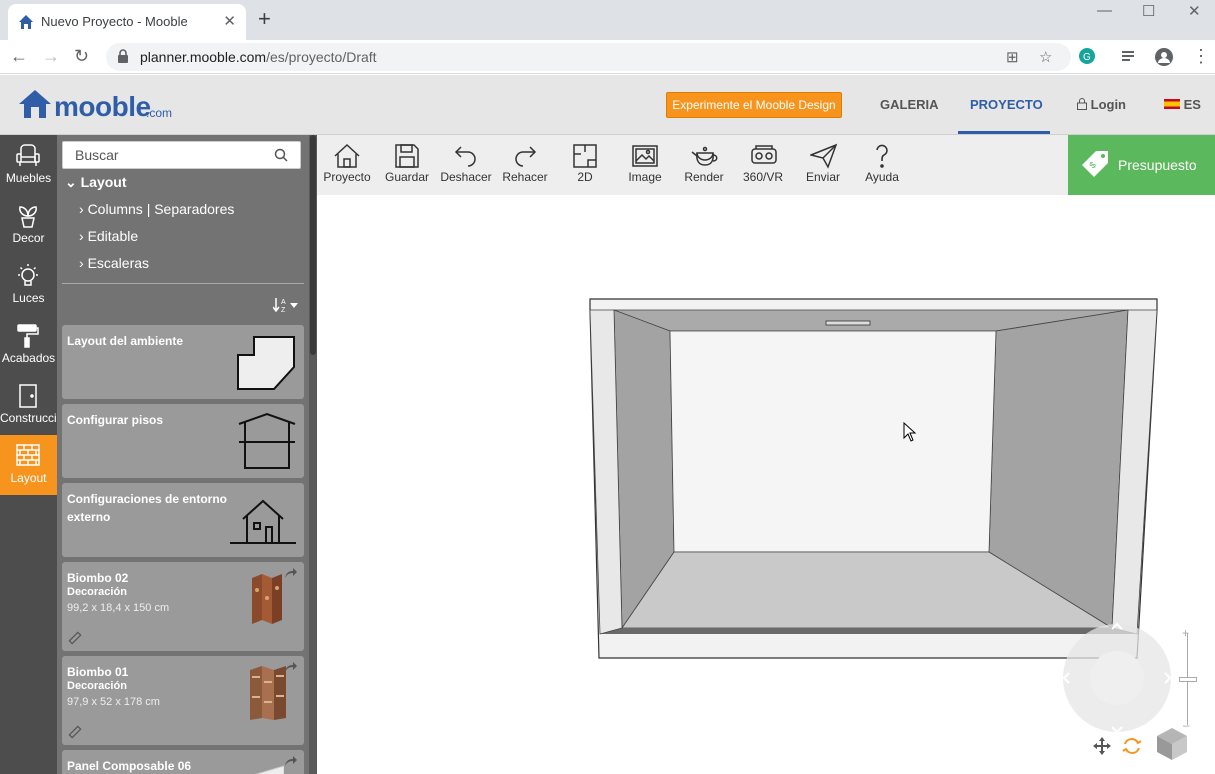 The height and width of the screenshot is (774, 1215). I want to click on forward-icon: →, so click(51, 56).